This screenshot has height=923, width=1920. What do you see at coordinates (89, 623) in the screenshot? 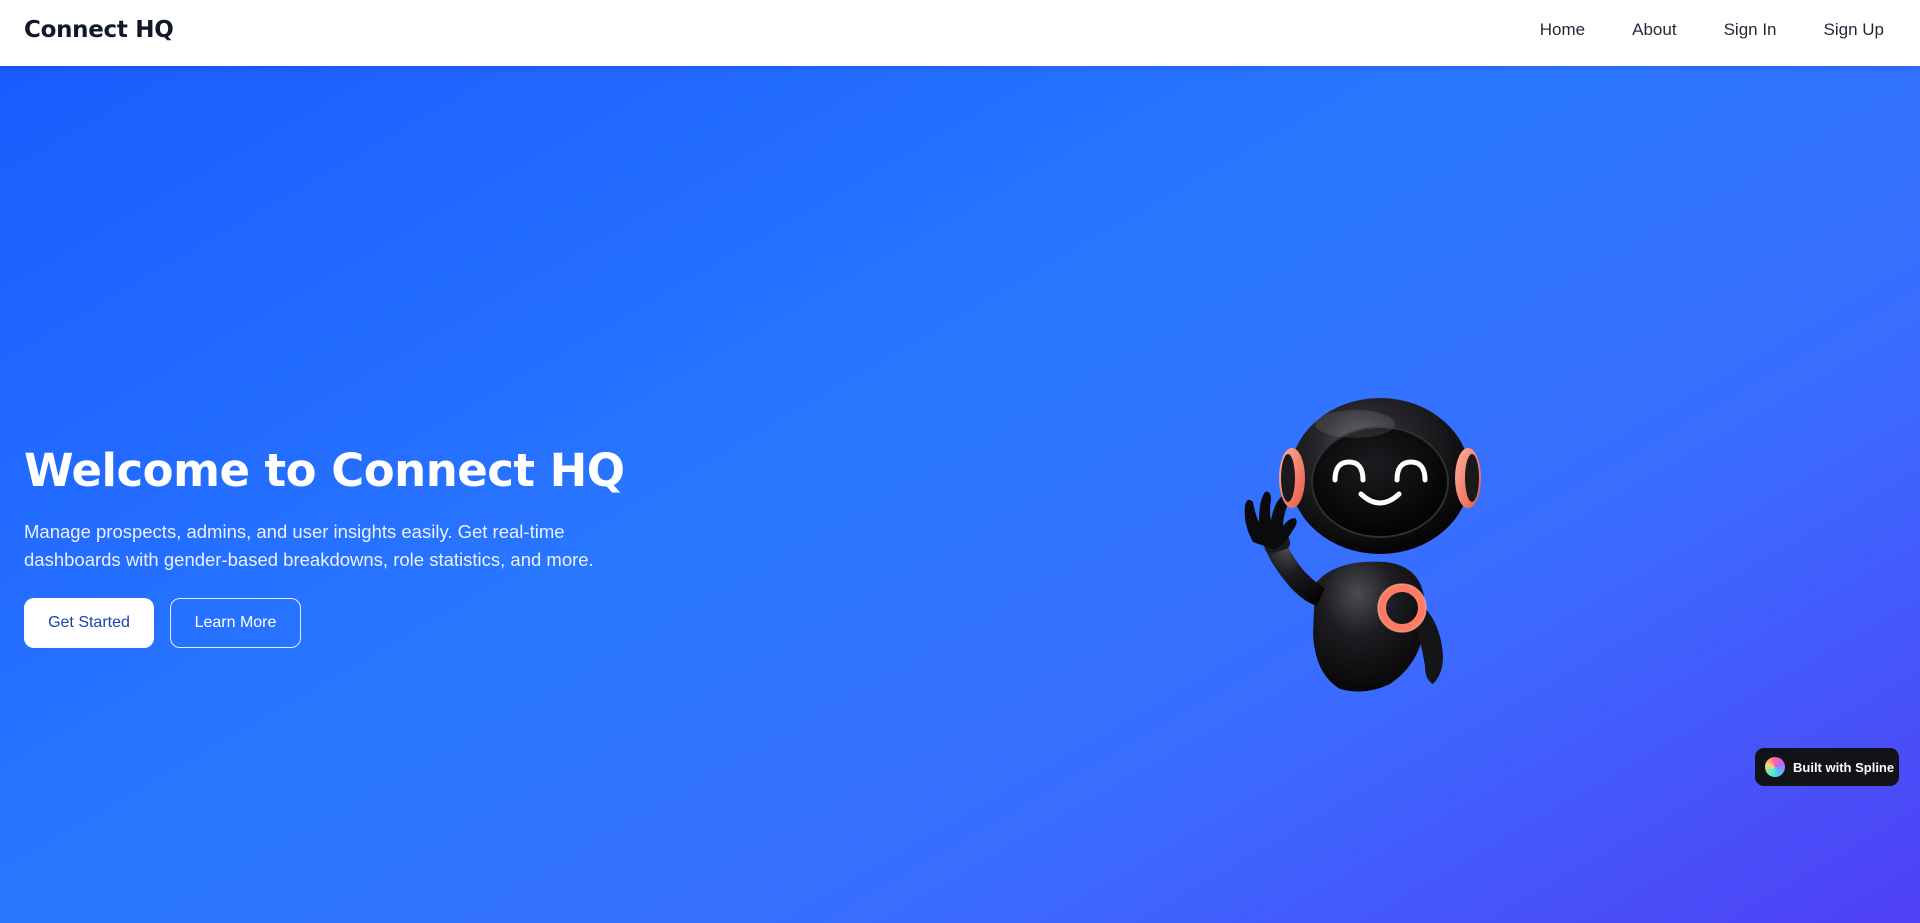
I see `get-started-button: Get Started` at bounding box center [89, 623].